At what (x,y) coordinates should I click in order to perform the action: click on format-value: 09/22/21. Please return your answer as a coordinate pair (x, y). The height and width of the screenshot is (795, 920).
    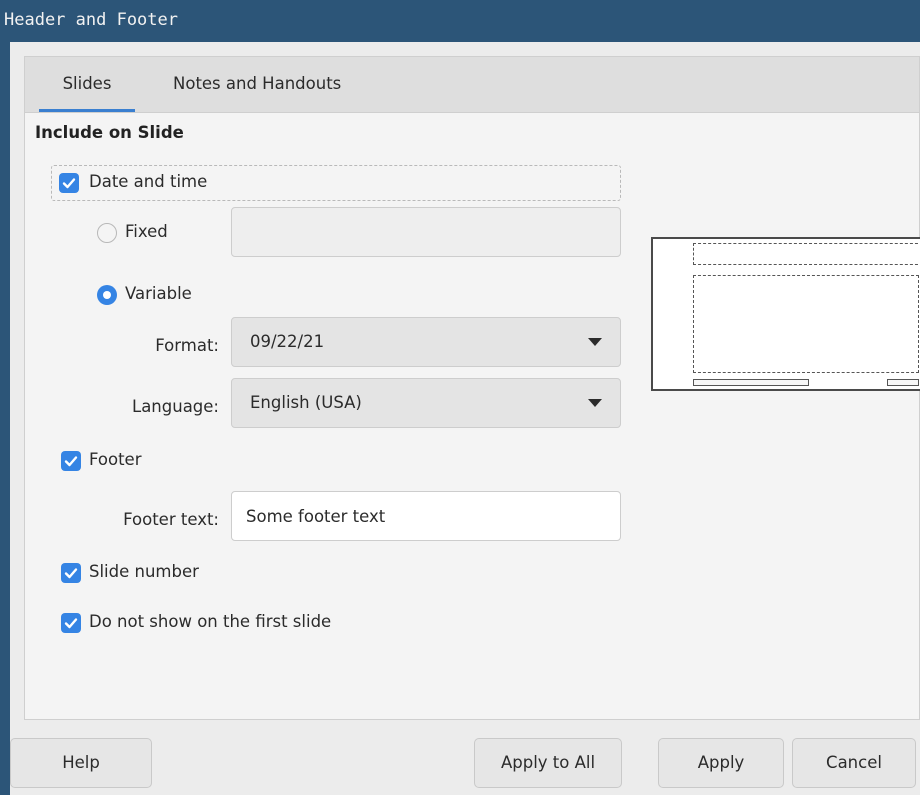
    Looking at the image, I should click on (287, 341).